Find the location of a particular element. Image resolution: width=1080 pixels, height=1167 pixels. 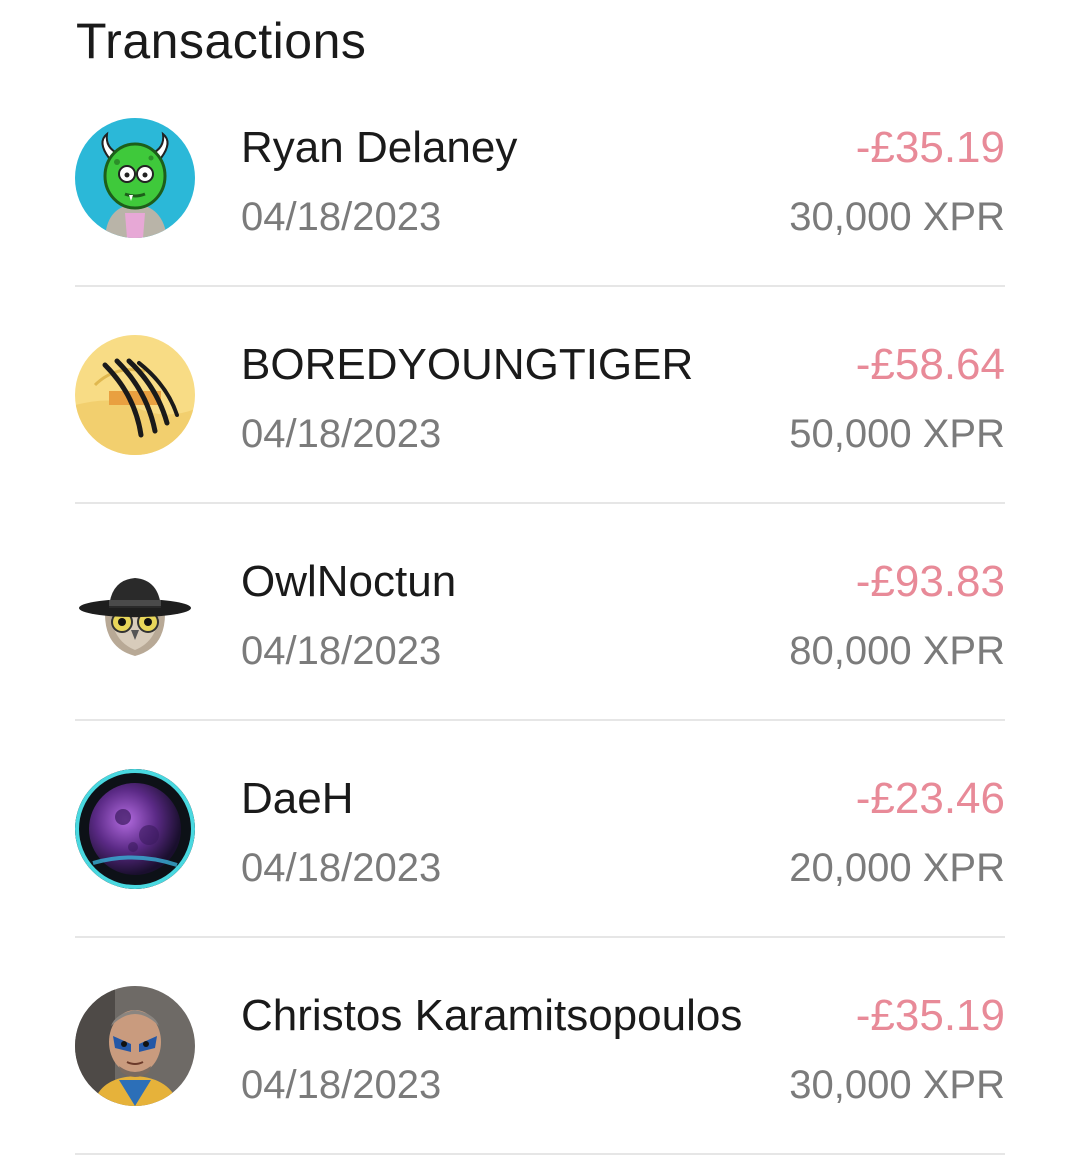

purple-moon-avatar-icon is located at coordinates (135, 829).